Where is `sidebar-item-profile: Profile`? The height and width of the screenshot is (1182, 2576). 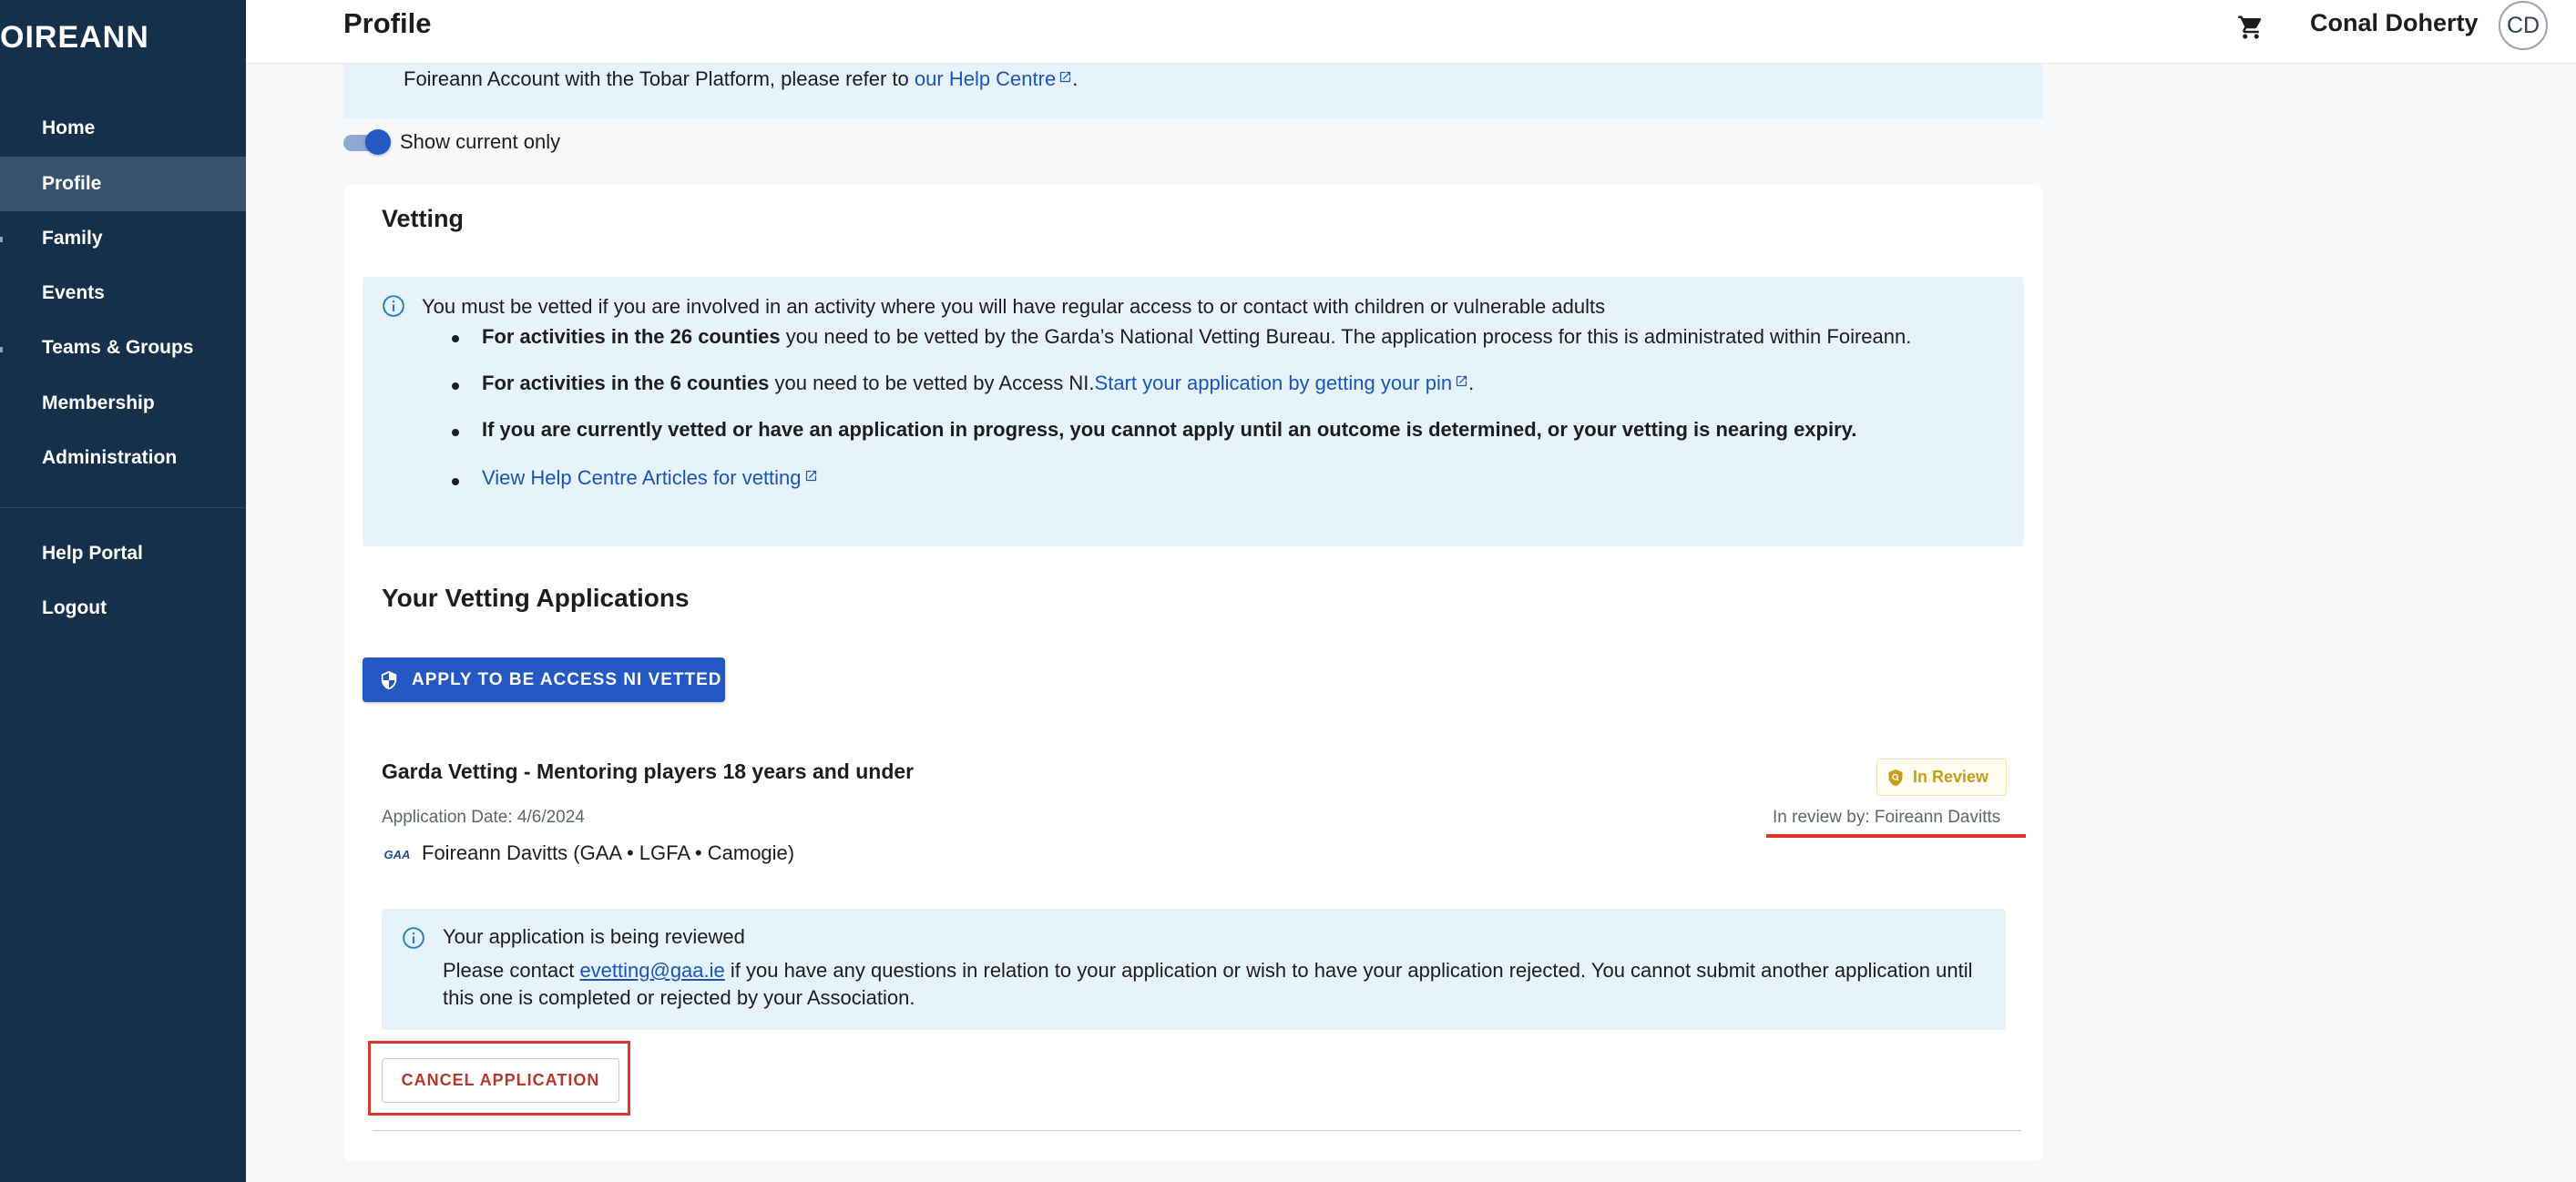
sidebar-item-profile: Profile is located at coordinates (123, 184).